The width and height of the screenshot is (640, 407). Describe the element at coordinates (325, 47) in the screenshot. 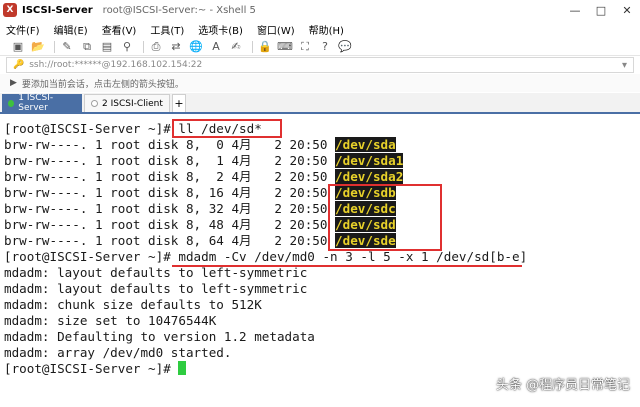

I see `help-icon: ?` at that location.